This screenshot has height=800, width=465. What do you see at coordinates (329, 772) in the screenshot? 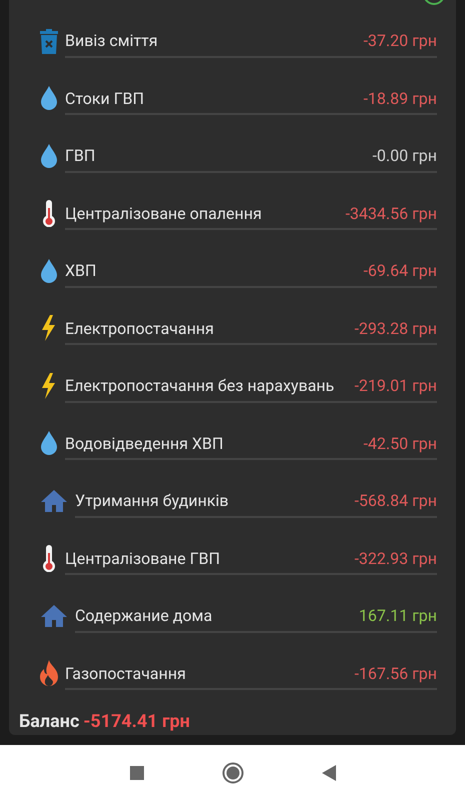
I see `back-icon` at bounding box center [329, 772].